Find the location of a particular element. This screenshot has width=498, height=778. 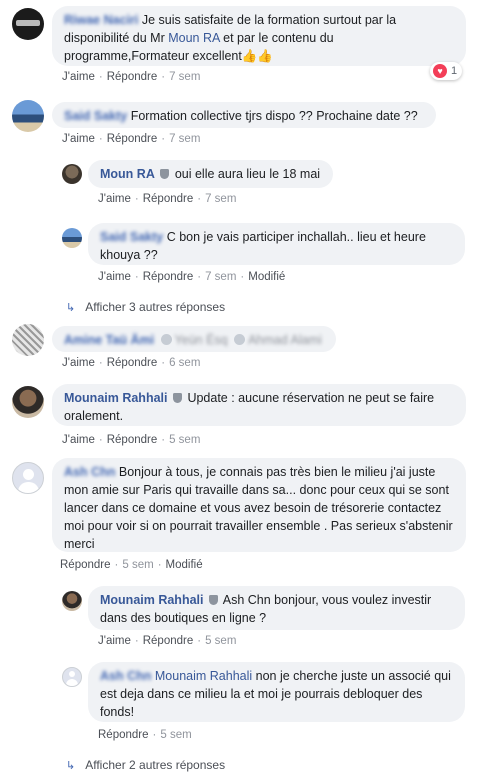

comment-bubble: Amine Taü Ämi Yeün Ësq Ahmad Alami is located at coordinates (194, 339).